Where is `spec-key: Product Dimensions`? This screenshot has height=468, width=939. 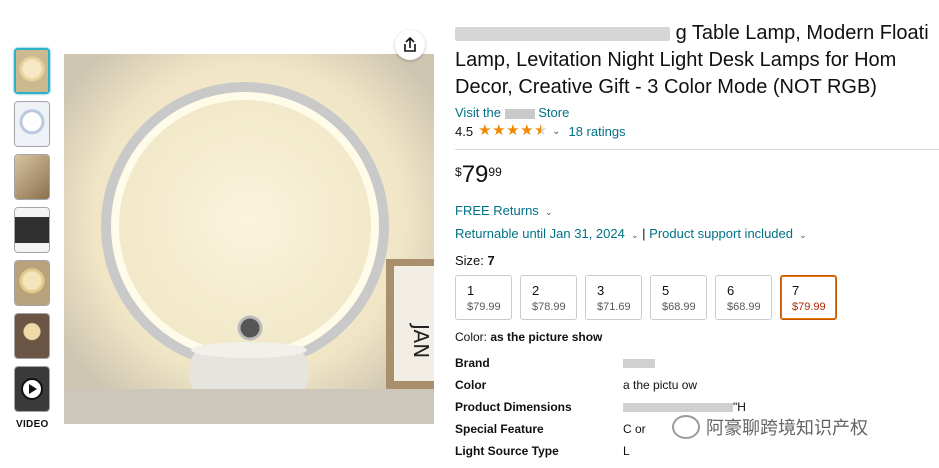
spec-key: Product Dimensions is located at coordinates (513, 407).